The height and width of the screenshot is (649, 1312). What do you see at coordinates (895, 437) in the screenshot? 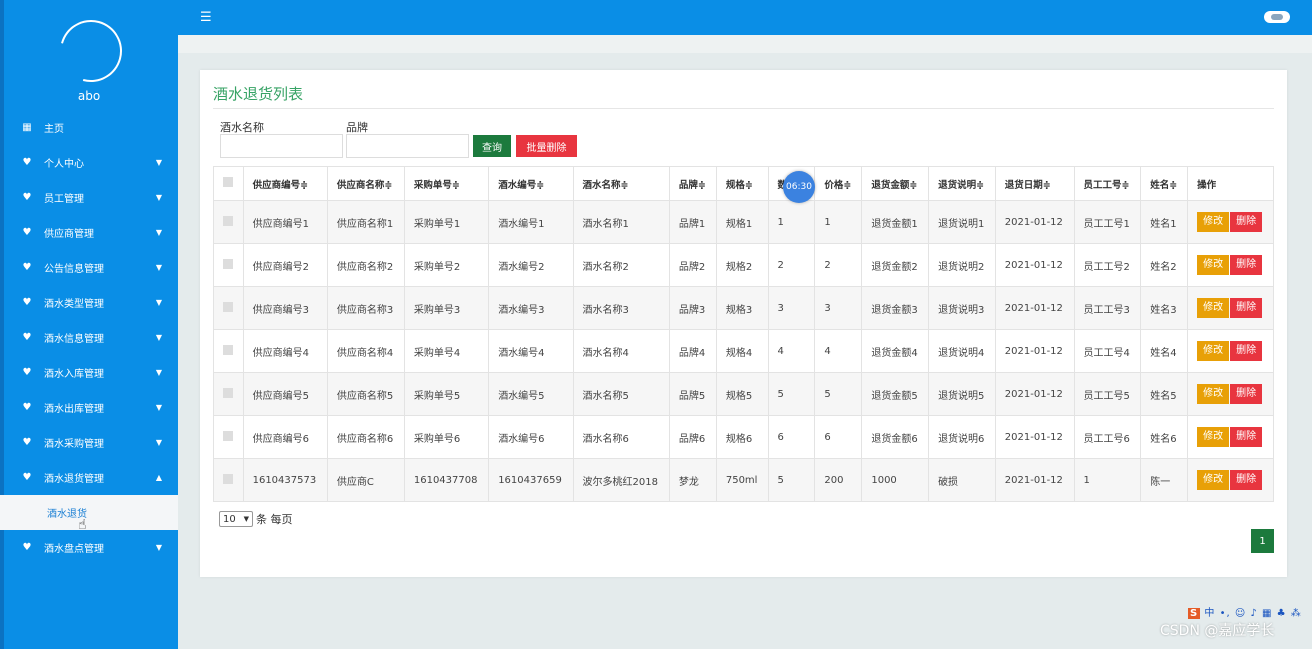
I see `table-cell: 退货金额6` at bounding box center [895, 437].